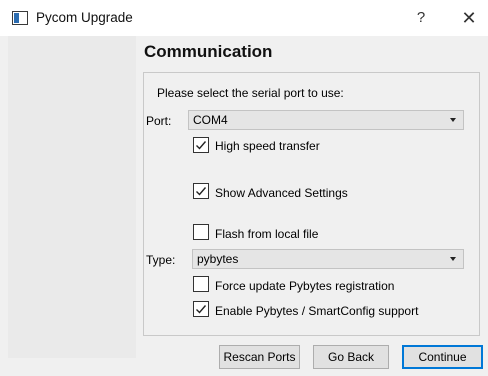 This screenshot has height=376, width=488. I want to click on title-bar: Pycom Upgrade ? ✕, so click(244, 18).